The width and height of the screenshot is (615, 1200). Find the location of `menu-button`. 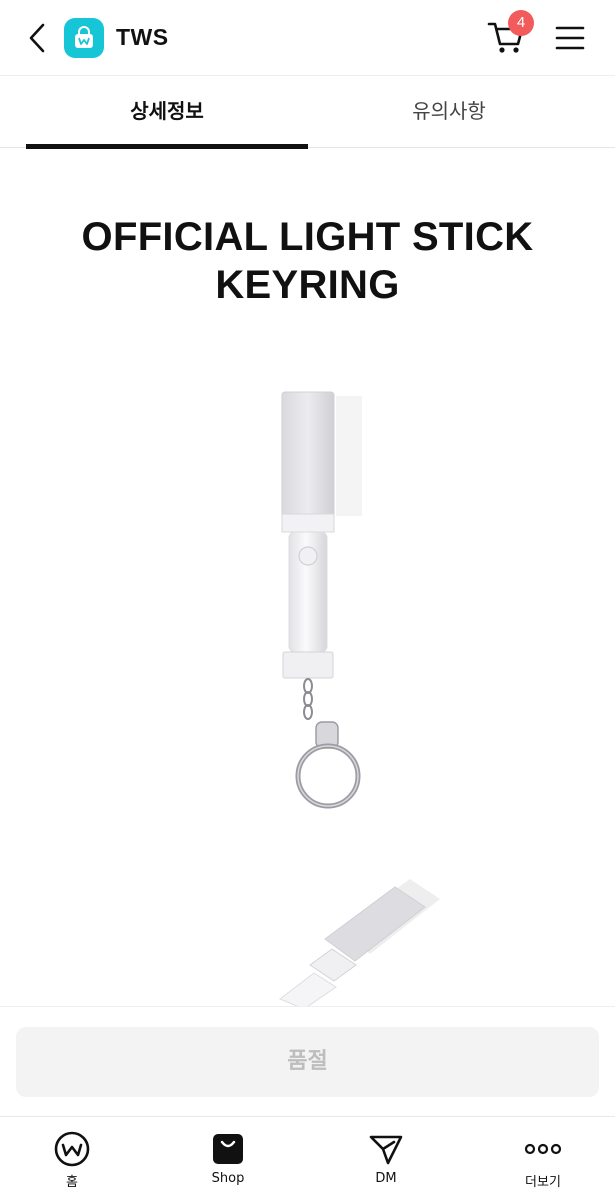

menu-button is located at coordinates (570, 38).